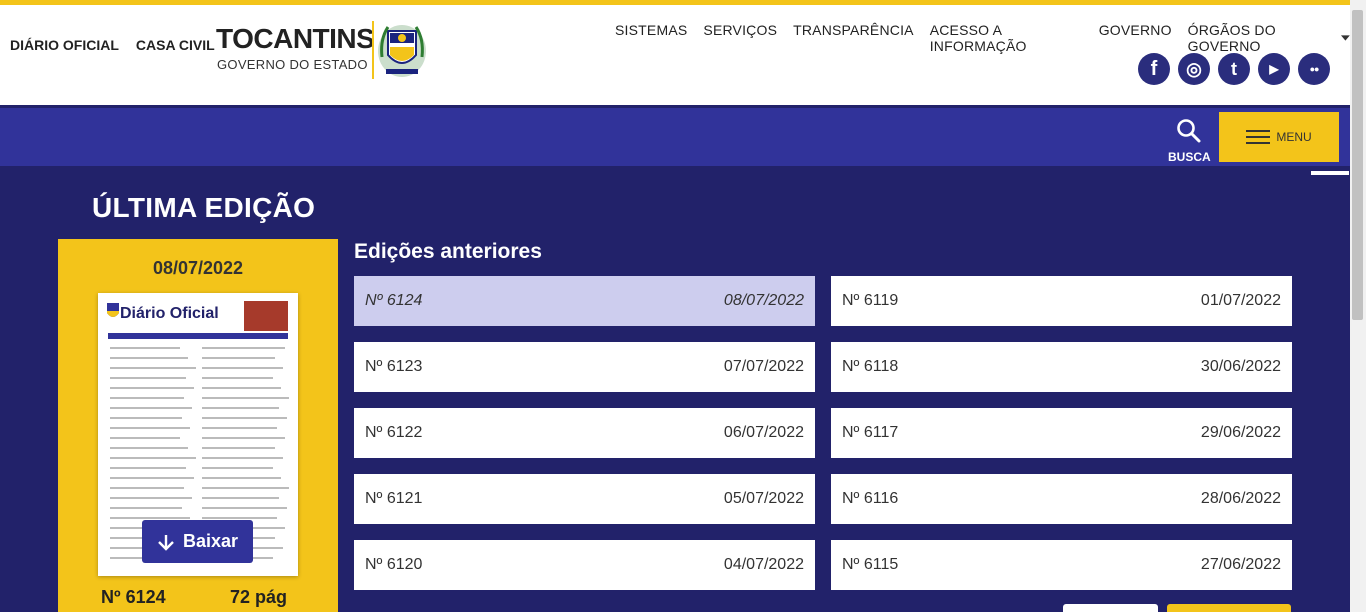  What do you see at coordinates (584, 433) in the screenshot?
I see `edition-item: Nº 6122 06/07/2022` at bounding box center [584, 433].